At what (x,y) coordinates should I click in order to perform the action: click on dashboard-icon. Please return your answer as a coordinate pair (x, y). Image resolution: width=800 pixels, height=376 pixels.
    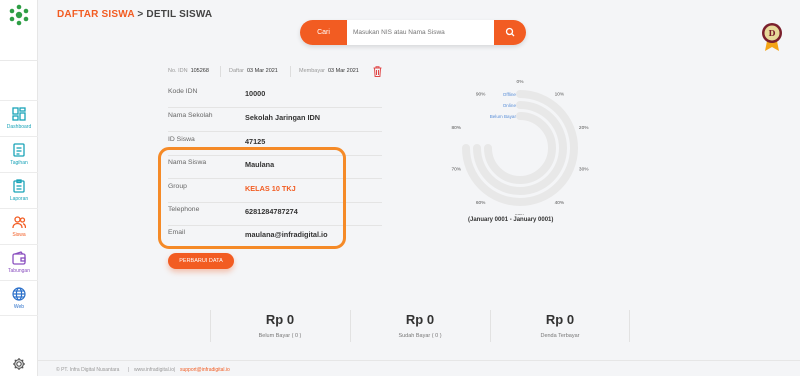
    Looking at the image, I should click on (19, 114).